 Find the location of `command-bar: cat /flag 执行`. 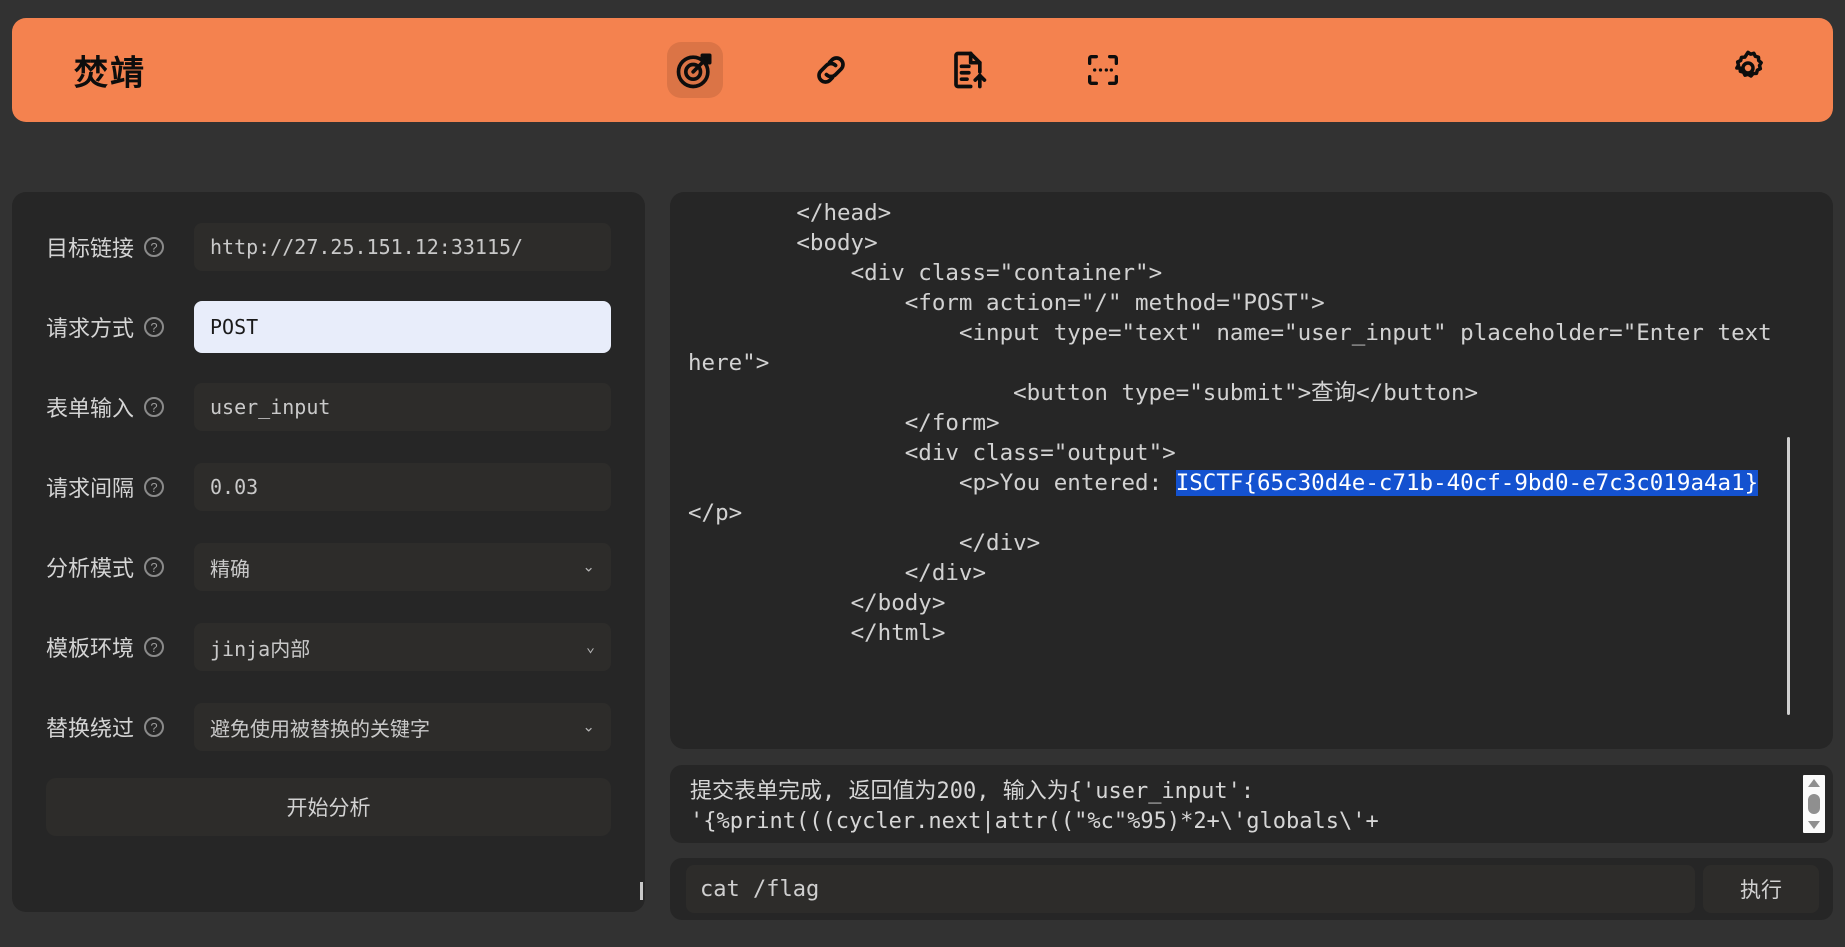

command-bar: cat /flag 执行 is located at coordinates (1251, 889).